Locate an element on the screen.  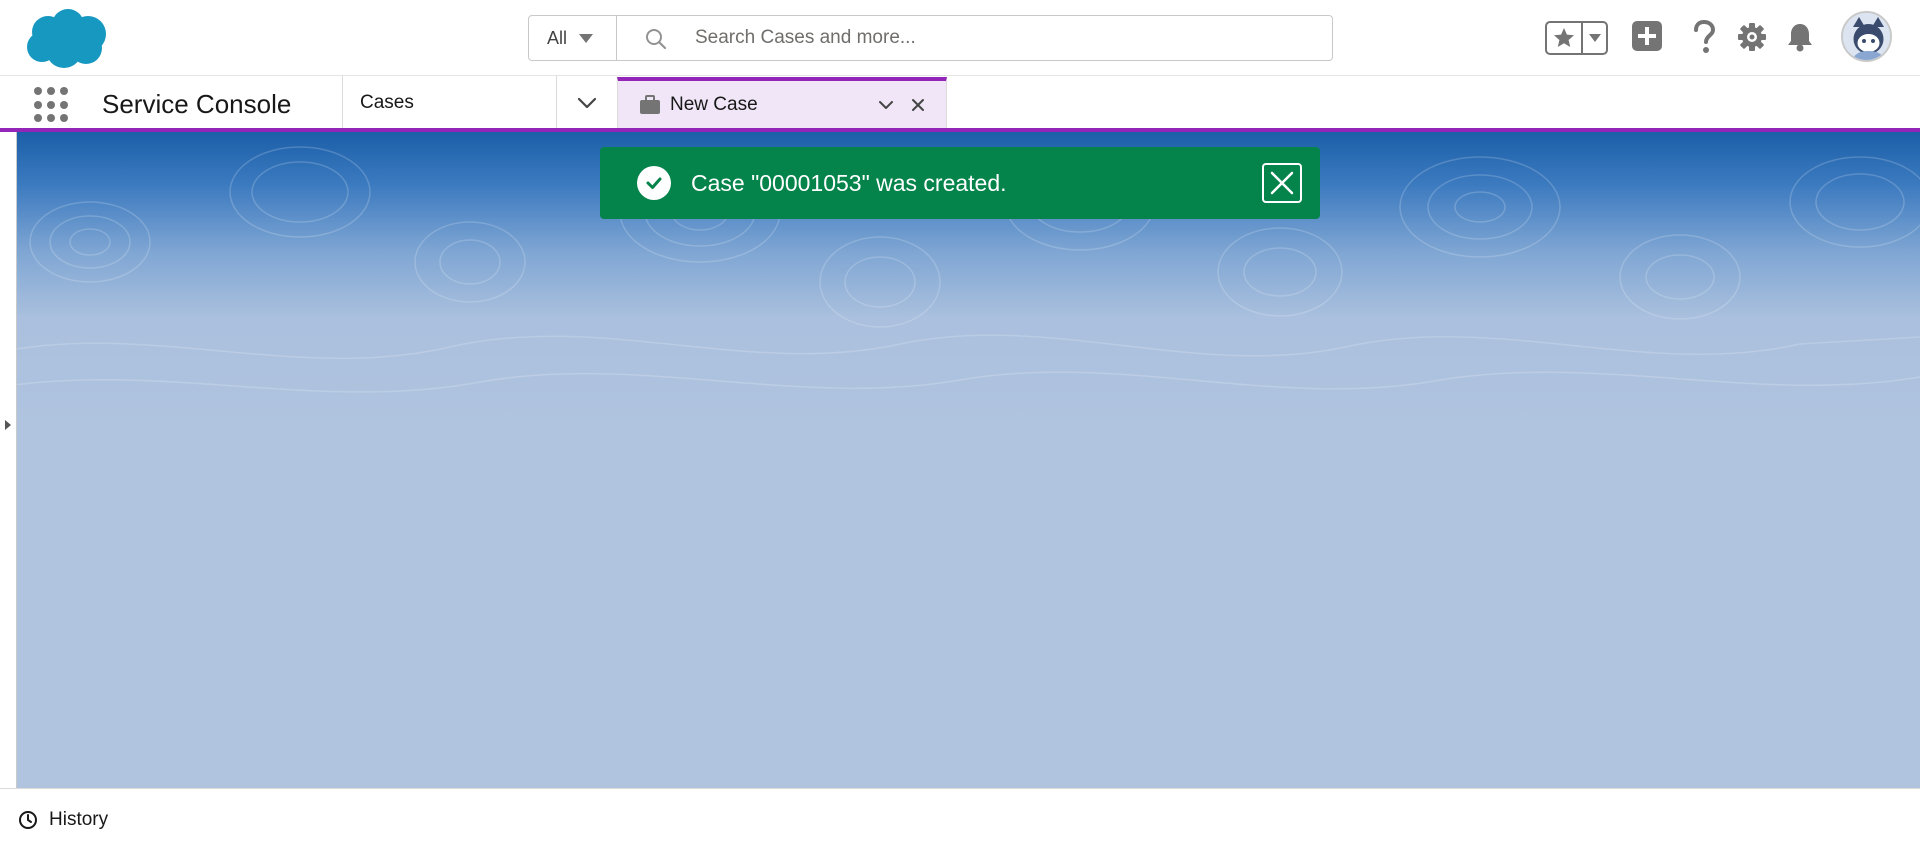
nav-item-menu-button is located at coordinates (586, 102).